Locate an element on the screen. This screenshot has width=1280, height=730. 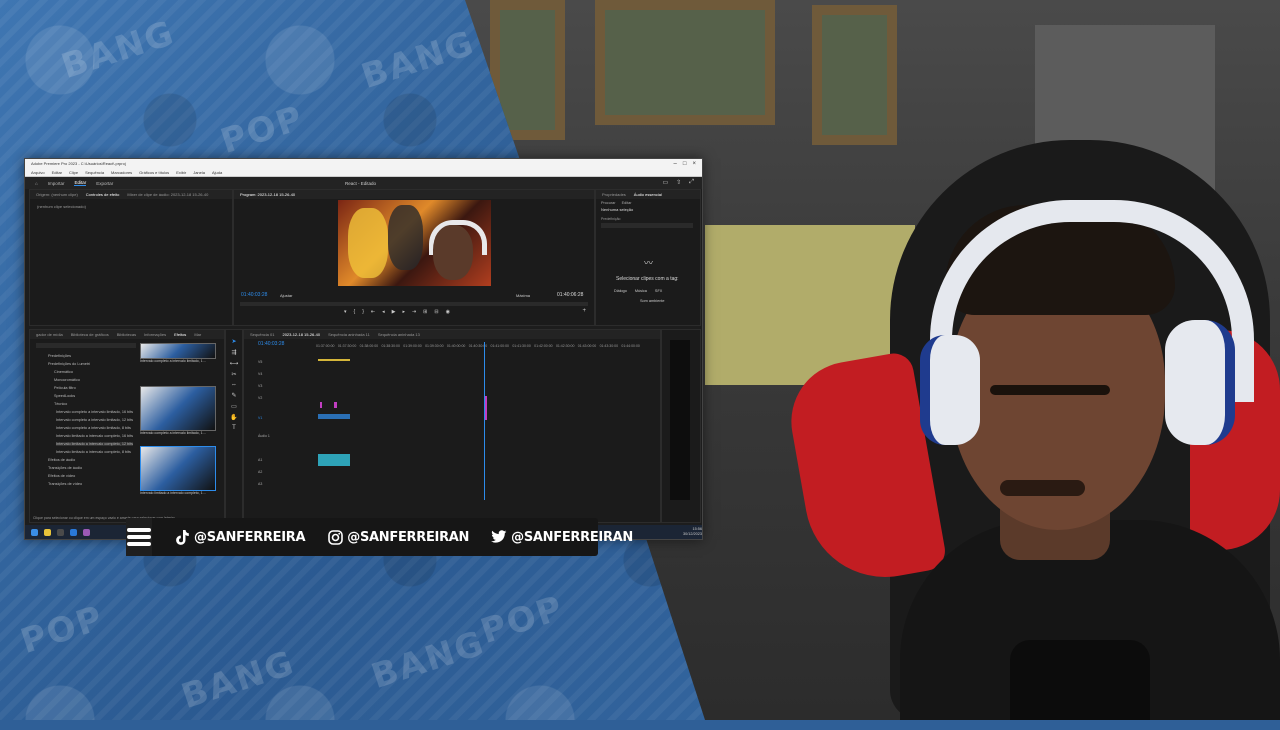
track-header: V5 is located at coordinates (283, 364).